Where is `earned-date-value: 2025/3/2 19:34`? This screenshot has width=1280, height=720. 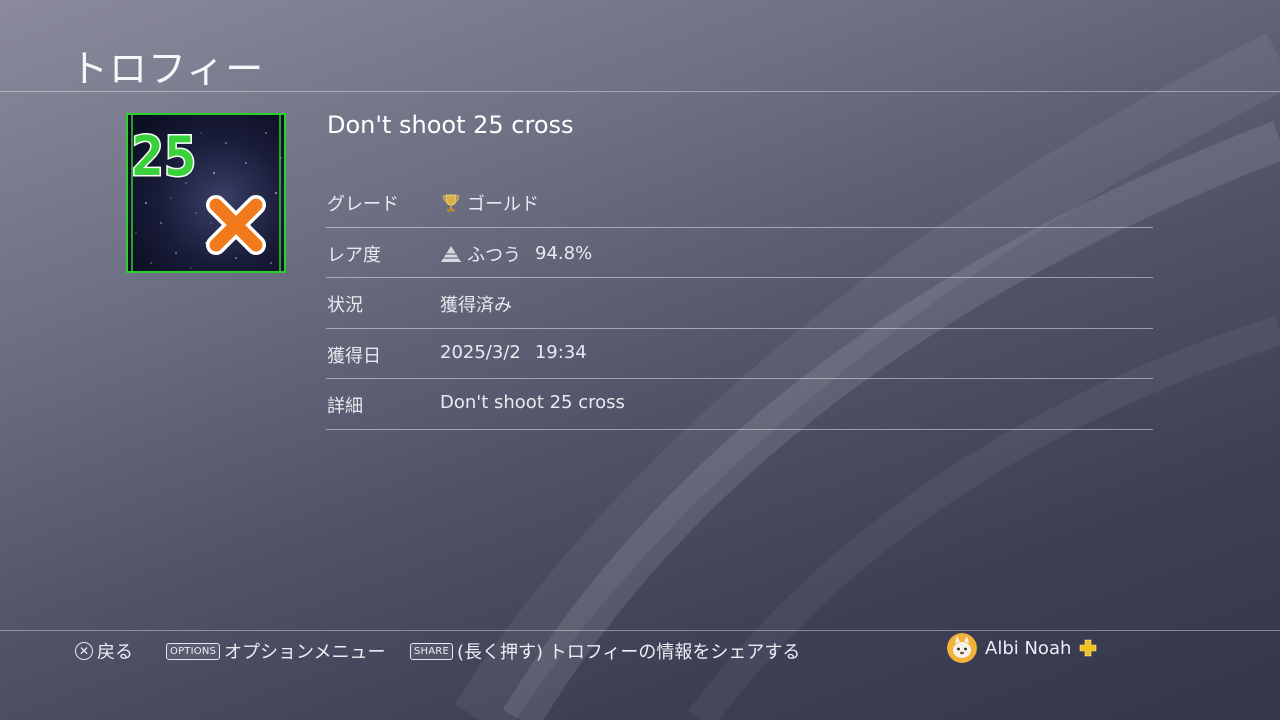 earned-date-value: 2025/3/2 19:34 is located at coordinates (513, 352).